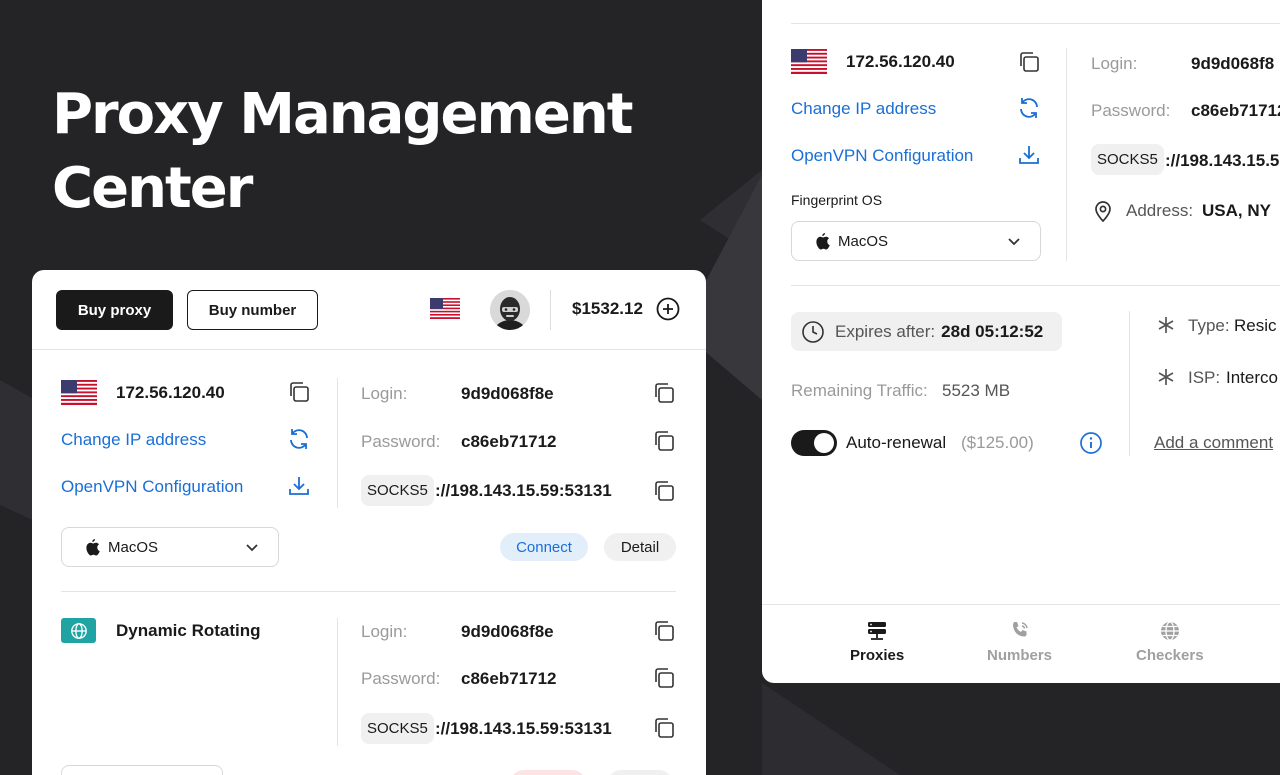  What do you see at coordinates (997, 442) in the screenshot?
I see `auto-renewal-price: ($125.00)` at bounding box center [997, 442].